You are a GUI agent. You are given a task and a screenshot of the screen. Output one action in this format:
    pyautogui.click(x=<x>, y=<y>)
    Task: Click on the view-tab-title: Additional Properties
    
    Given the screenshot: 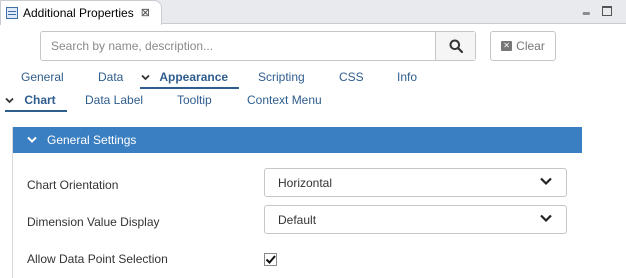 What is the action you would take?
    pyautogui.click(x=78, y=13)
    